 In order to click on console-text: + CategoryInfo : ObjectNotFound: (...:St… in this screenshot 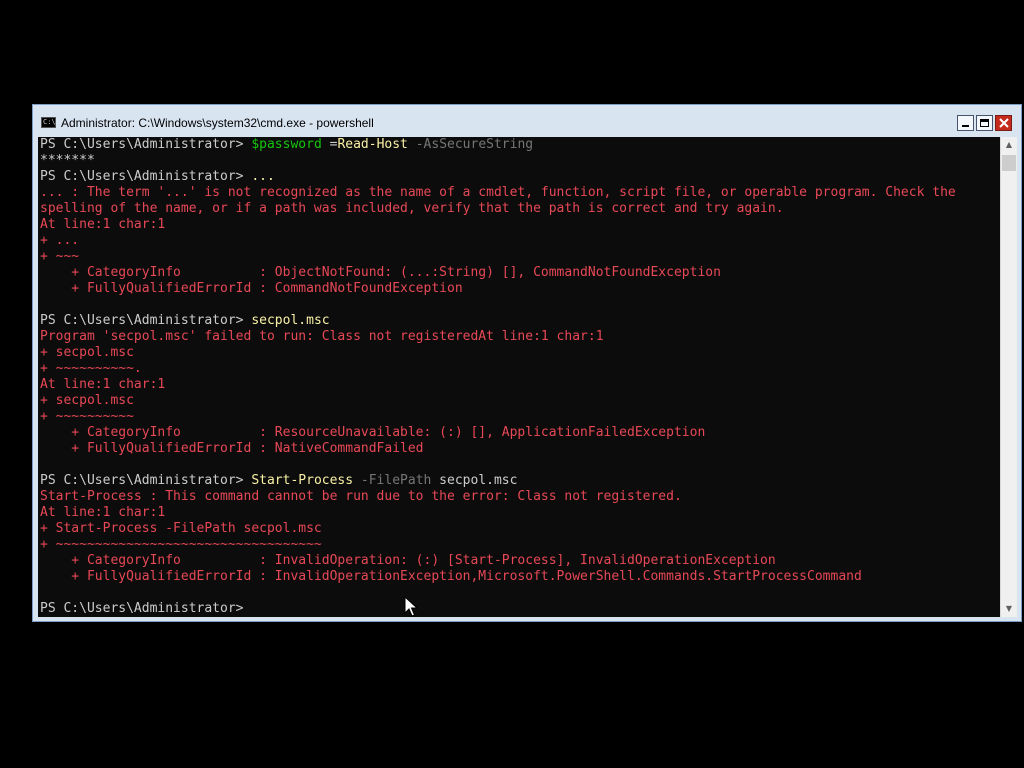, I will do `click(380, 272)`.